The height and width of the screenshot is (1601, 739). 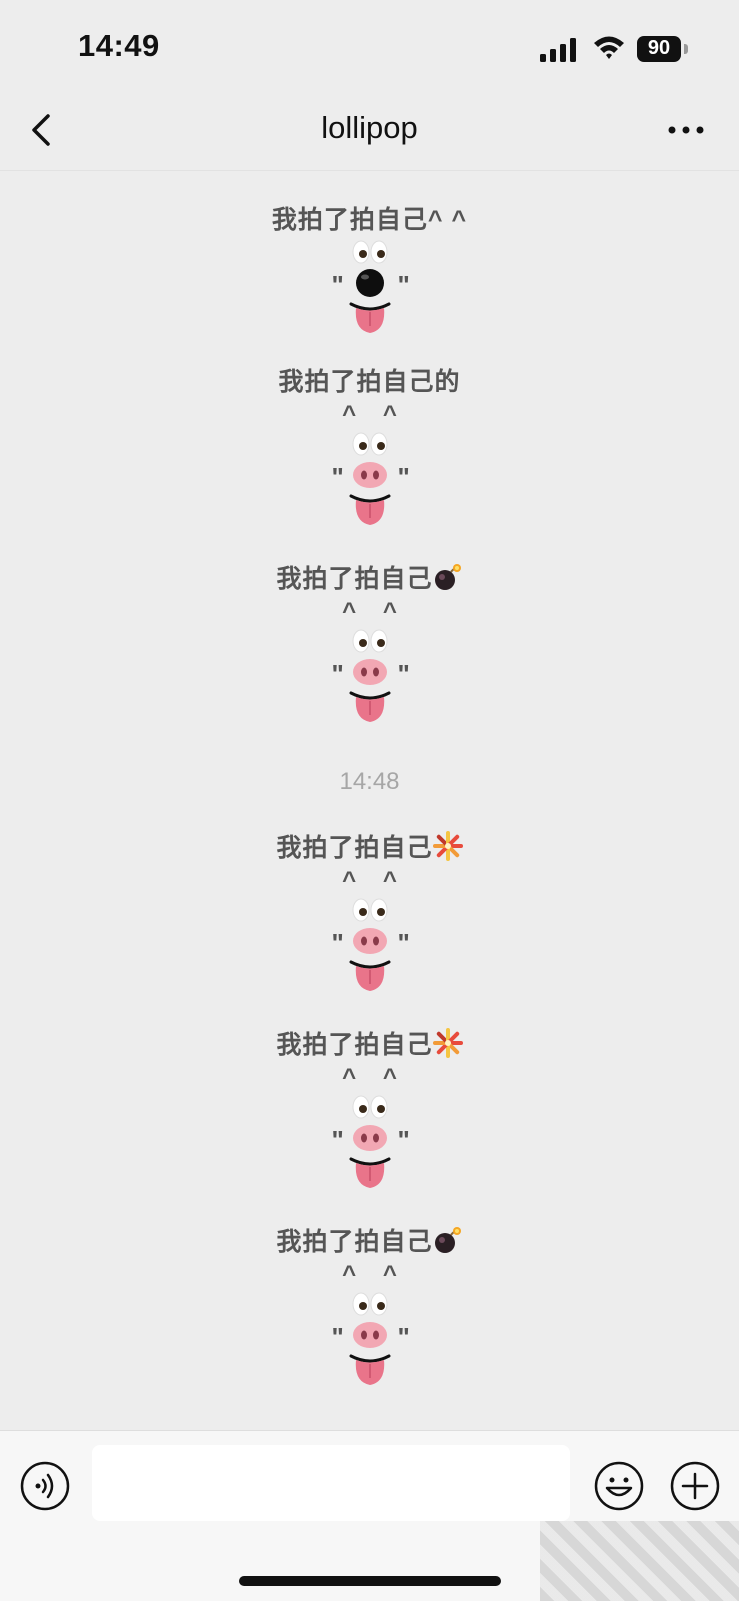 What do you see at coordinates (369, 781) in the screenshot?
I see `chat-timestamp: 14:48` at bounding box center [369, 781].